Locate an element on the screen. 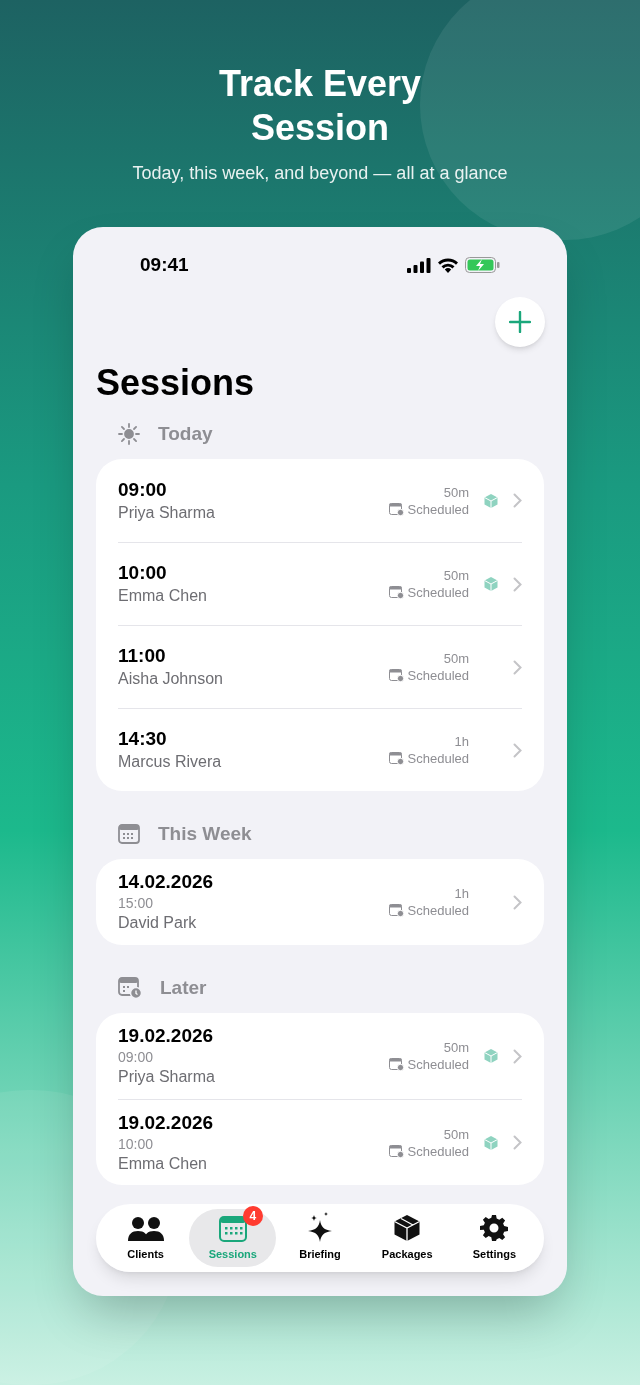  session-time: 14:30 is located at coordinates (143, 739).